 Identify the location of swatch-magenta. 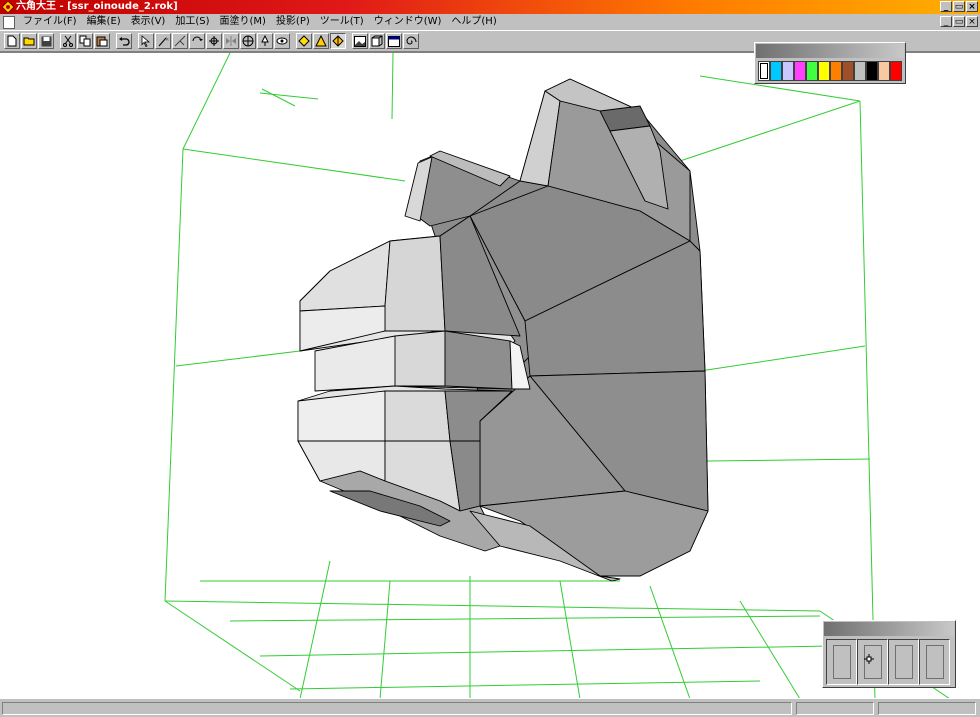
(800, 71).